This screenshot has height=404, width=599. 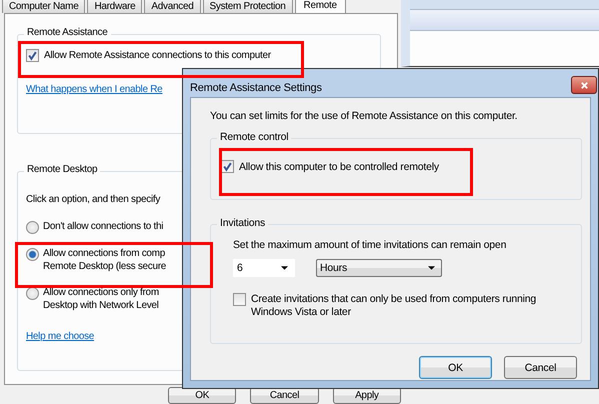 What do you see at coordinates (94, 89) in the screenshot?
I see `help-link: What happens when I enable Re` at bounding box center [94, 89].